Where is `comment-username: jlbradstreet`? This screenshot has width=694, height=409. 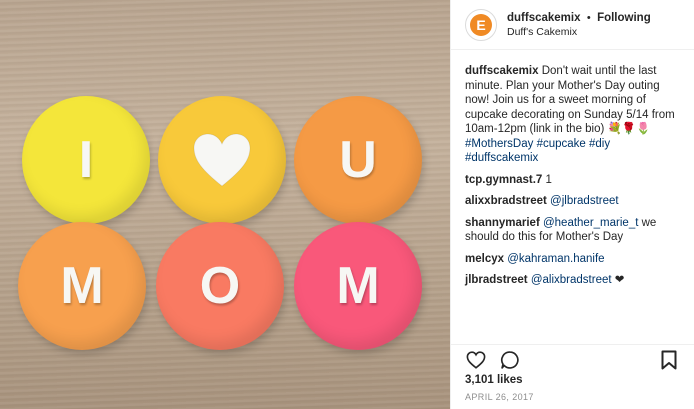 comment-username: jlbradstreet is located at coordinates (496, 280).